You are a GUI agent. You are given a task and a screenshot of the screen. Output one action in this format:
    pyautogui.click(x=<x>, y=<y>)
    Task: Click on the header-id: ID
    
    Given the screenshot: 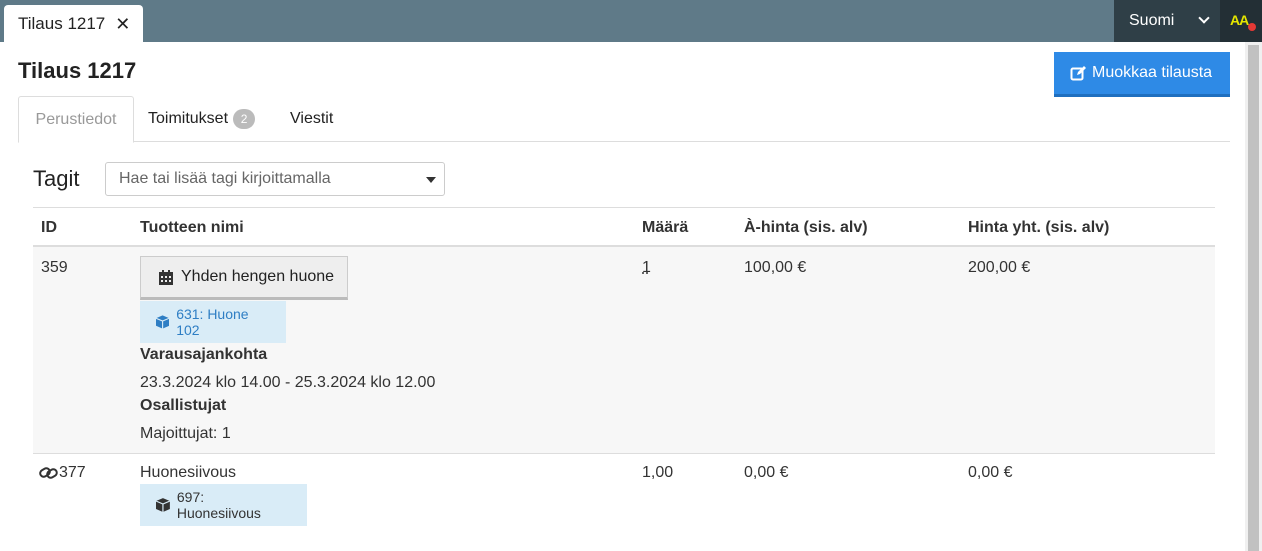 What is the action you would take?
    pyautogui.click(x=49, y=228)
    